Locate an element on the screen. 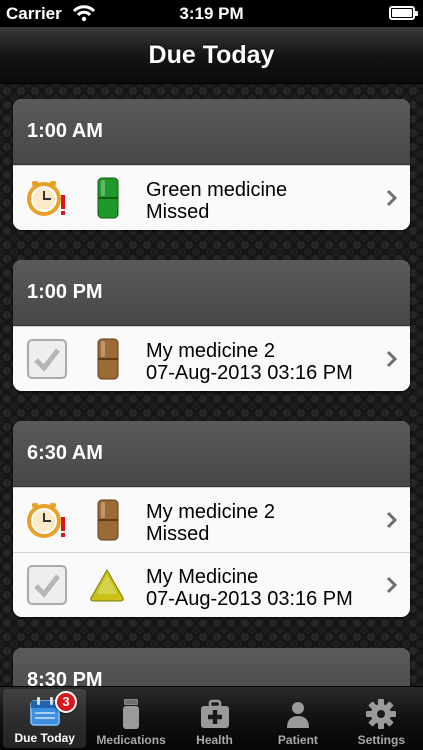 This screenshot has height=750, width=423. tab-label: Health is located at coordinates (214, 740).